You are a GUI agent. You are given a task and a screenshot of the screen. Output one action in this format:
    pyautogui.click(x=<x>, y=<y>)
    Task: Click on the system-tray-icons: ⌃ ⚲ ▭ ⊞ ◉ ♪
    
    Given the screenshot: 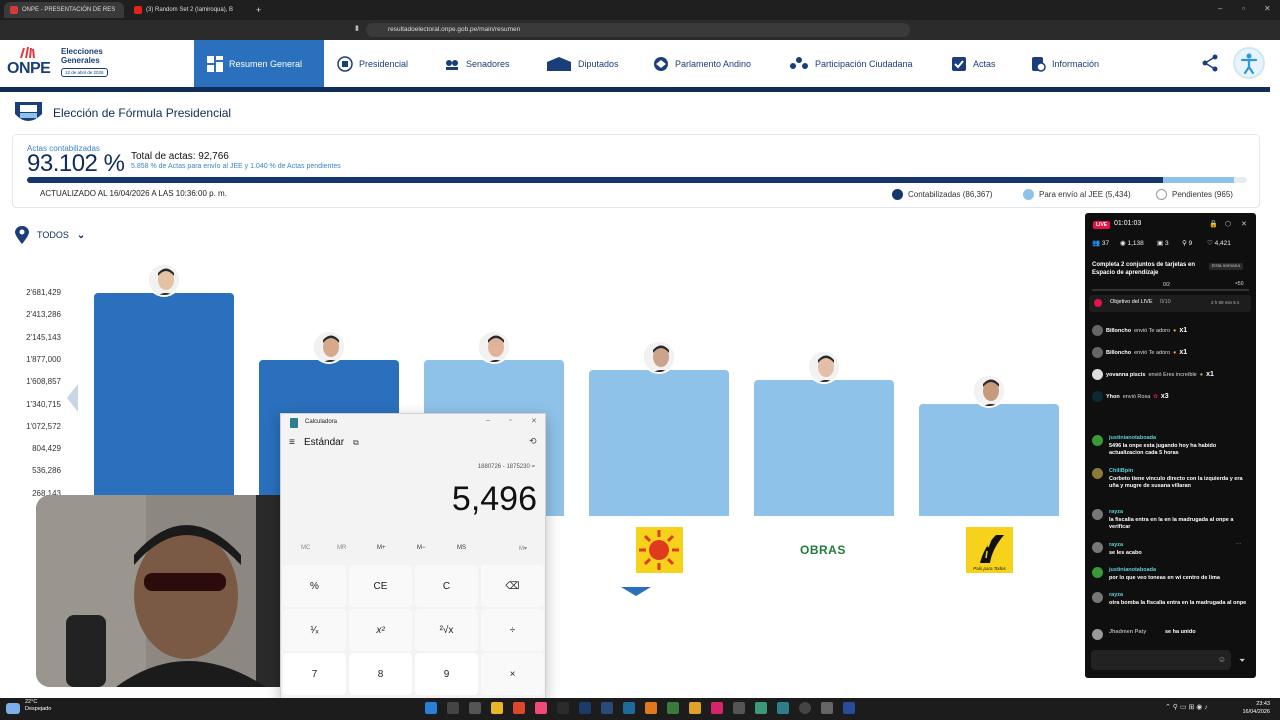 What is the action you would take?
    pyautogui.click(x=1186, y=707)
    